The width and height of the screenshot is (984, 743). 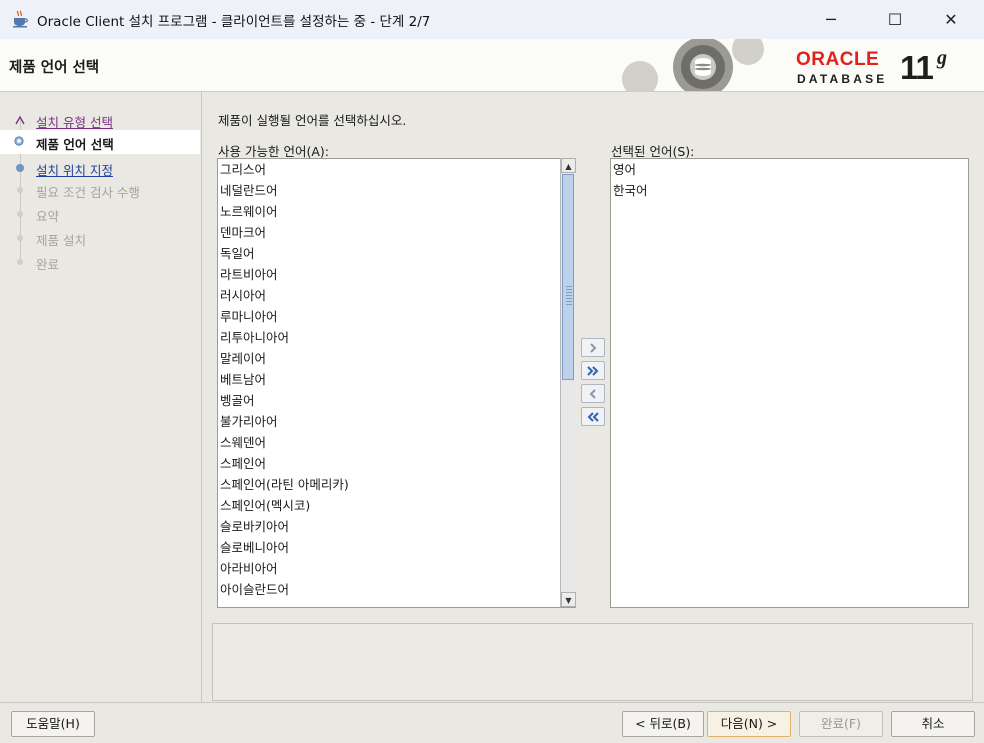 I want to click on list-item: 스페인어(라틴 아메리카), so click(x=284, y=484).